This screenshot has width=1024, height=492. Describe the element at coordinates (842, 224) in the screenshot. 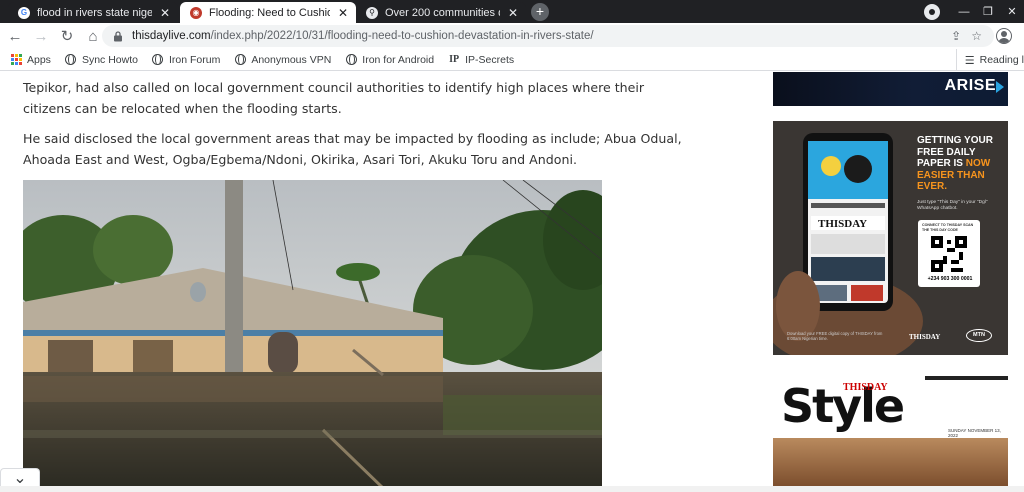

I see `svg-text: THISDAY` at that location.